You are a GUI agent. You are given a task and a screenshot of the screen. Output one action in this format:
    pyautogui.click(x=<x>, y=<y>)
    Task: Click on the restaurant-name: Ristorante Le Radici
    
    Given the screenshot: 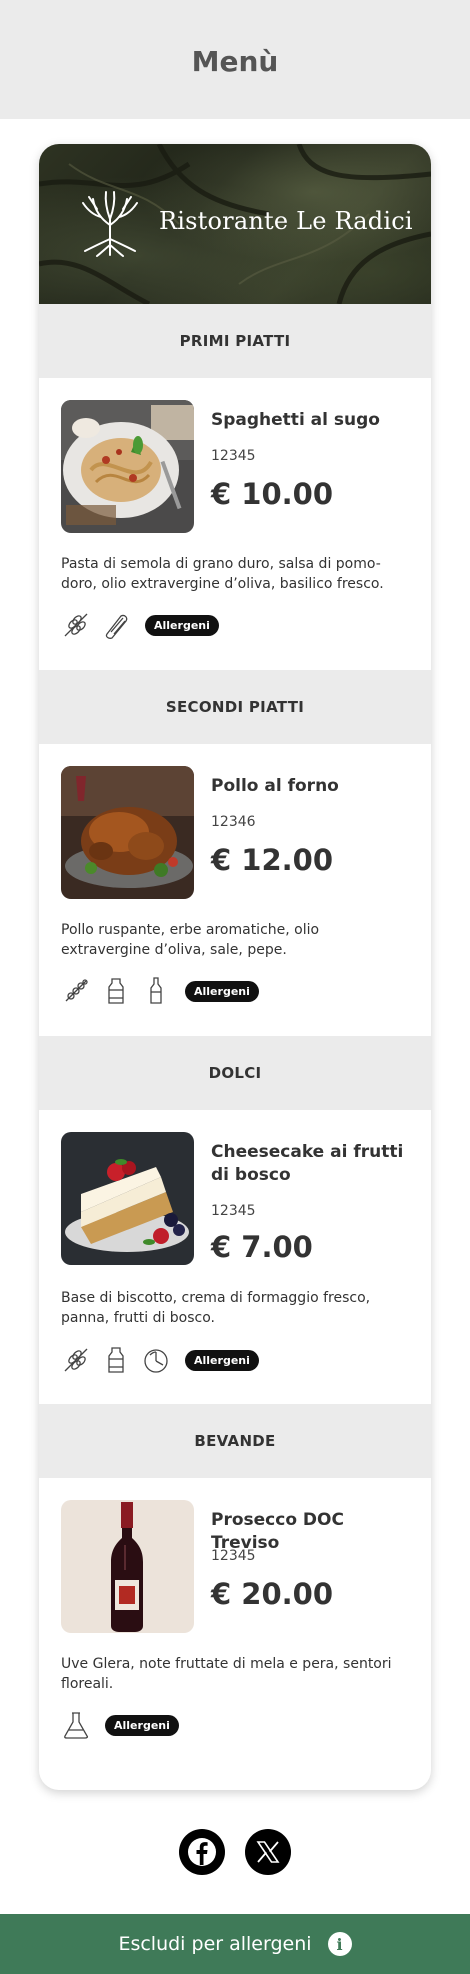 What is the action you would take?
    pyautogui.click(x=286, y=221)
    